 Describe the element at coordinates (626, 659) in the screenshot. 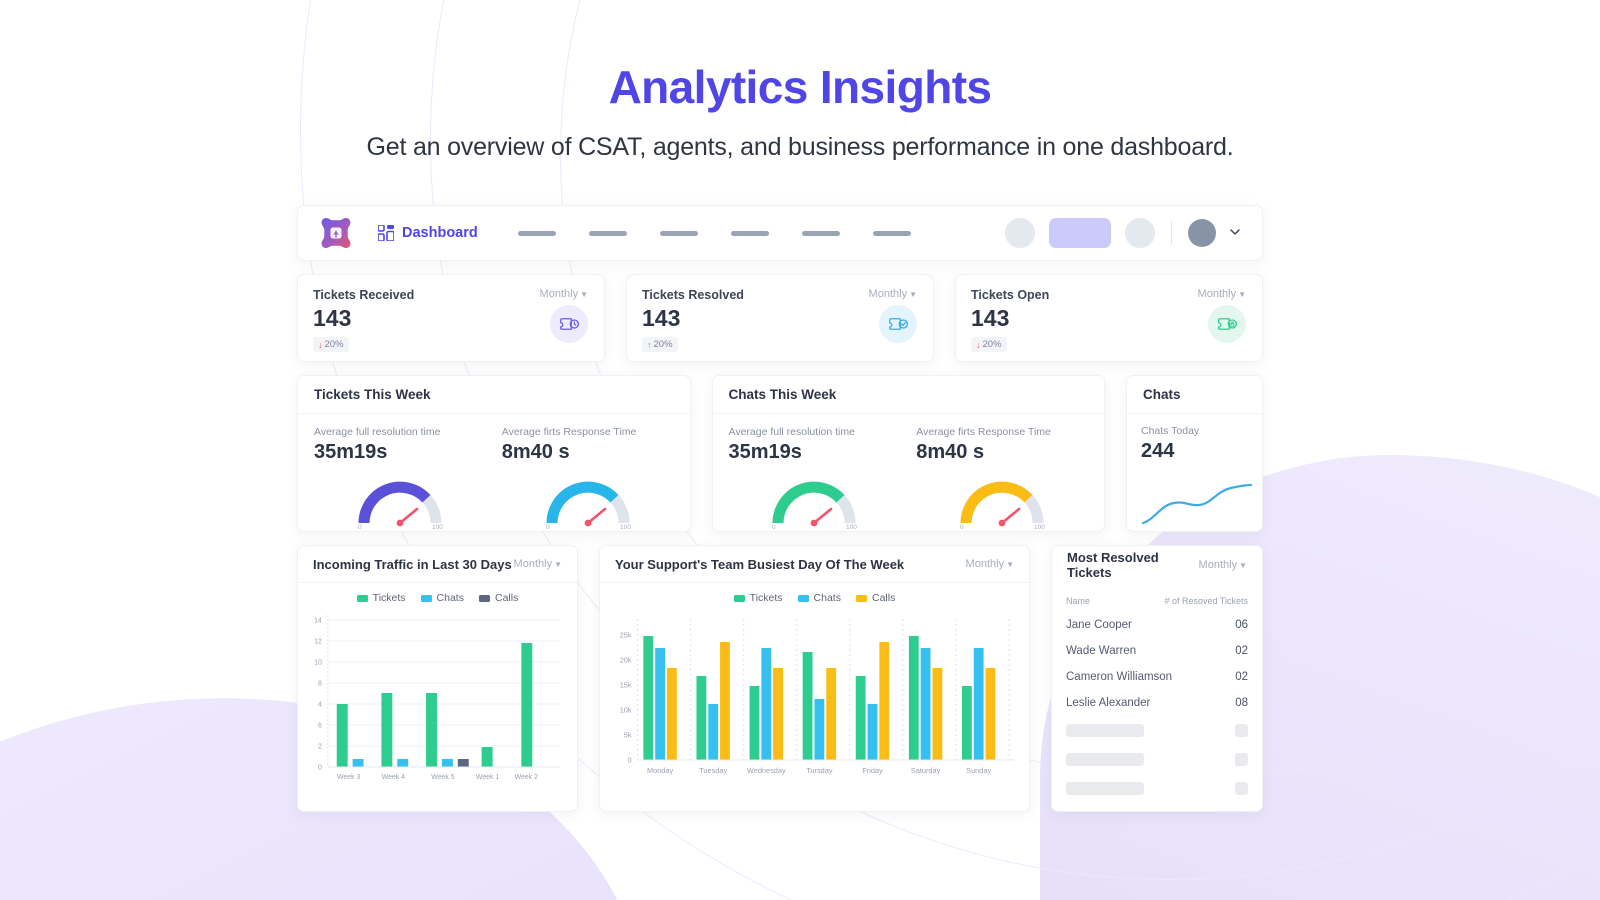

I see `svg-text: 20k` at that location.